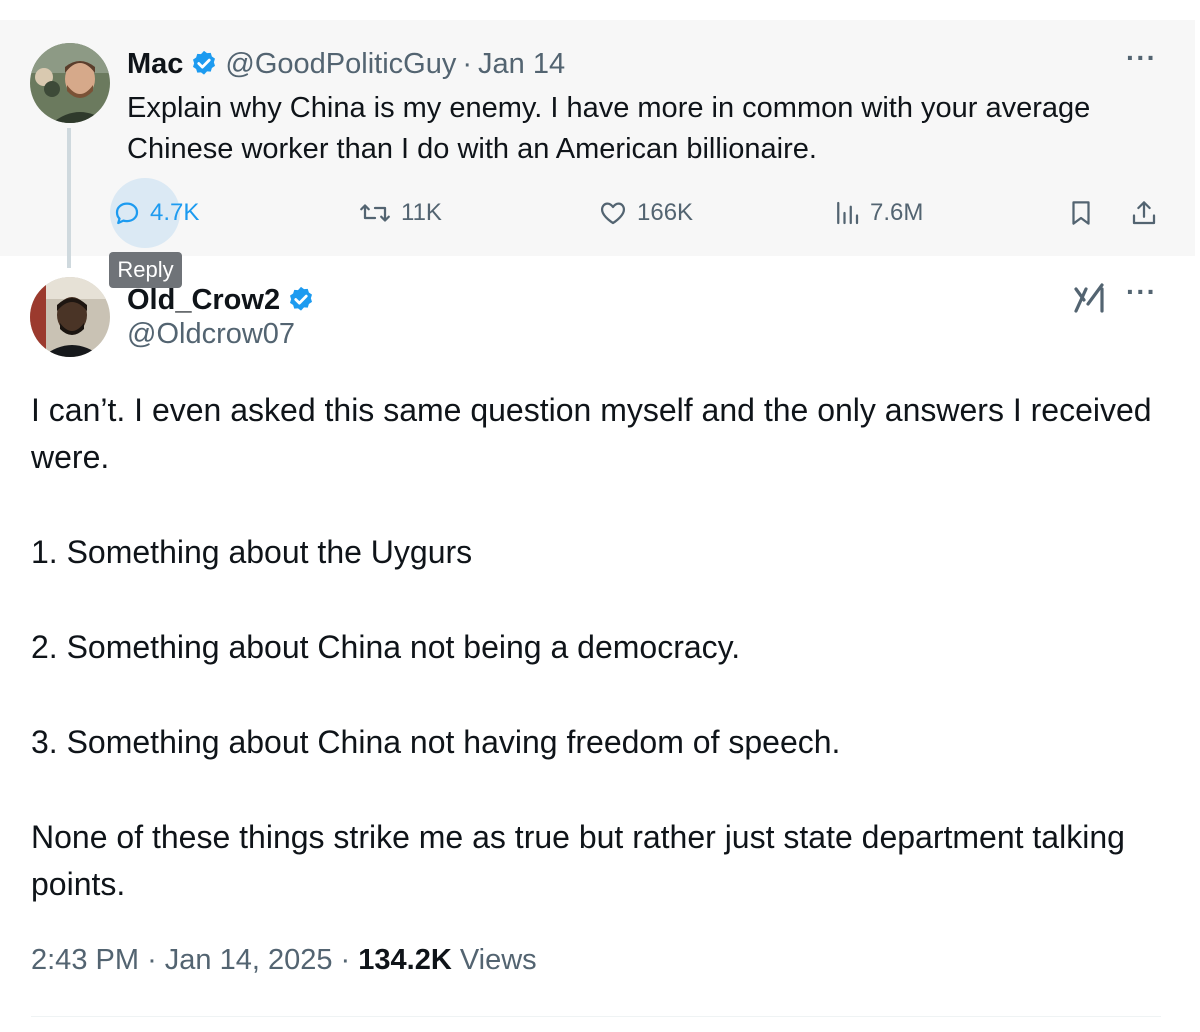  Describe the element at coordinates (175, 212) in the screenshot. I see `reply-count: 4.7K` at that location.